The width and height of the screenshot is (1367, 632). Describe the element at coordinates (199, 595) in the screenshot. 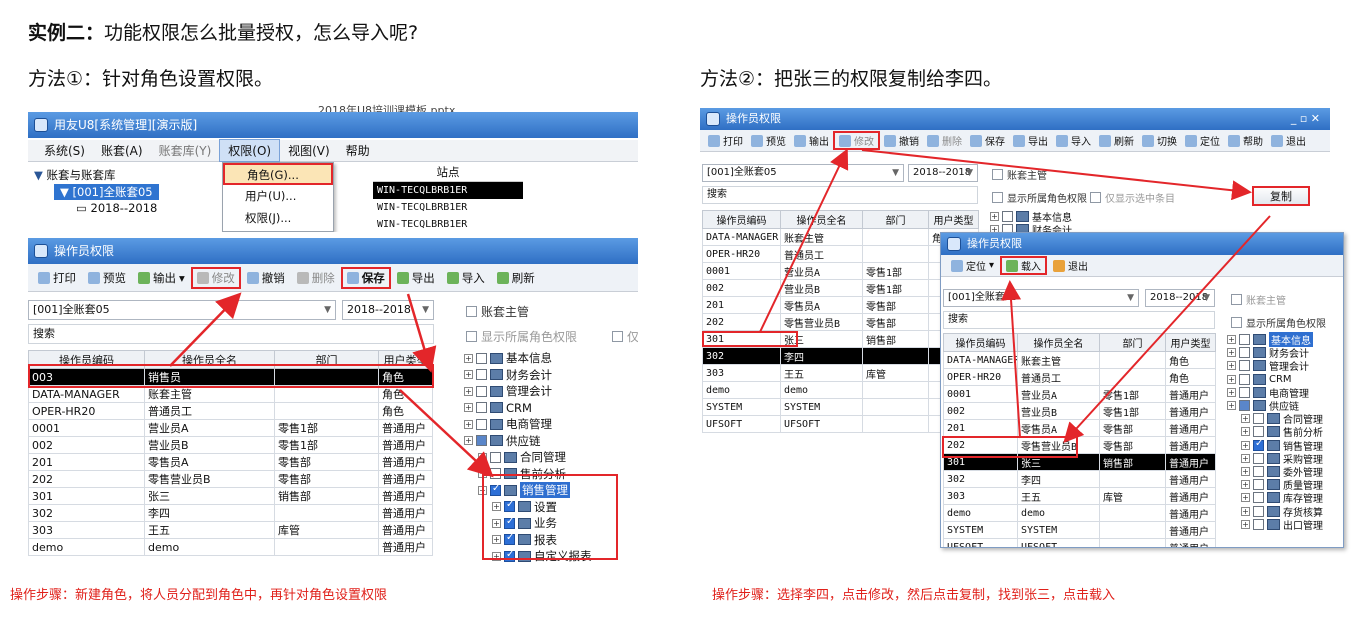

I see `method1-caption: 操作步骤：新建角色，将人员分配到角色中，再针对角色设置权限` at that location.